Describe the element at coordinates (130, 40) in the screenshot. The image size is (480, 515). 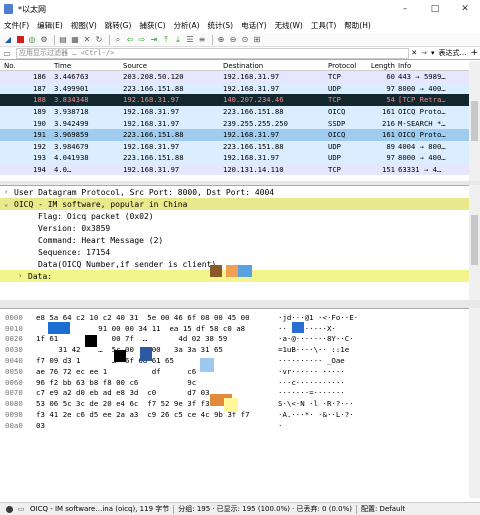
I see `go-back-icon: ⇦` at that location.